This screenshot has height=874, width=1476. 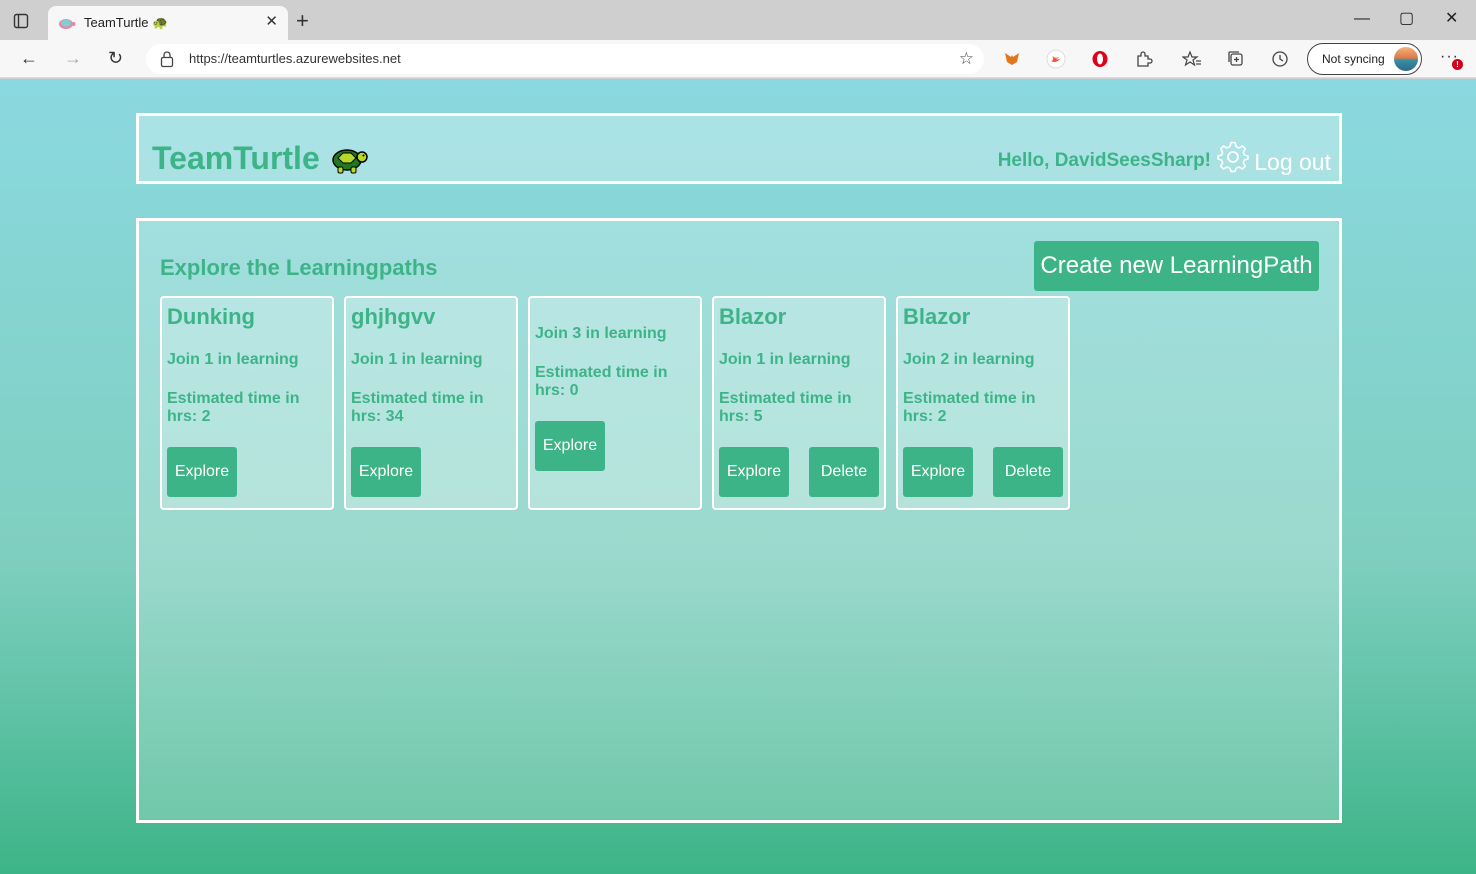 What do you see at coordinates (1406, 59) in the screenshot?
I see `profile-avatar` at bounding box center [1406, 59].